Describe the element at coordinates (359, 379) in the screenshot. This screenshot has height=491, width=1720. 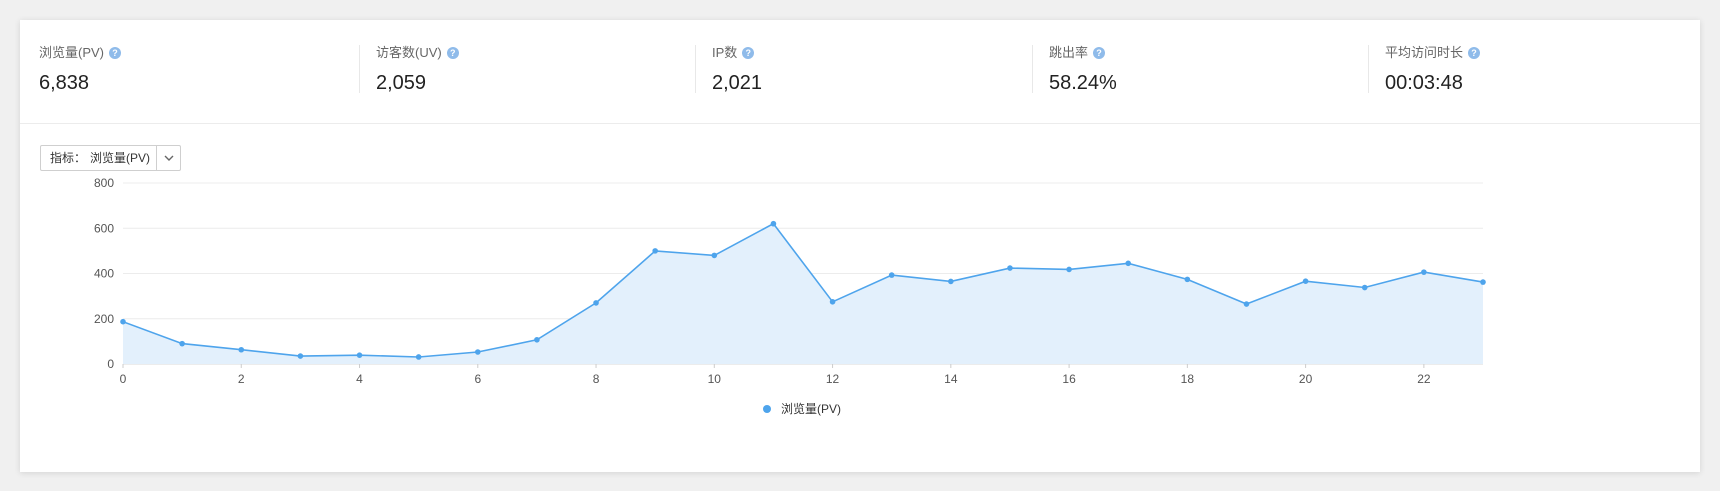
I see `x-tick-label: 4` at that location.